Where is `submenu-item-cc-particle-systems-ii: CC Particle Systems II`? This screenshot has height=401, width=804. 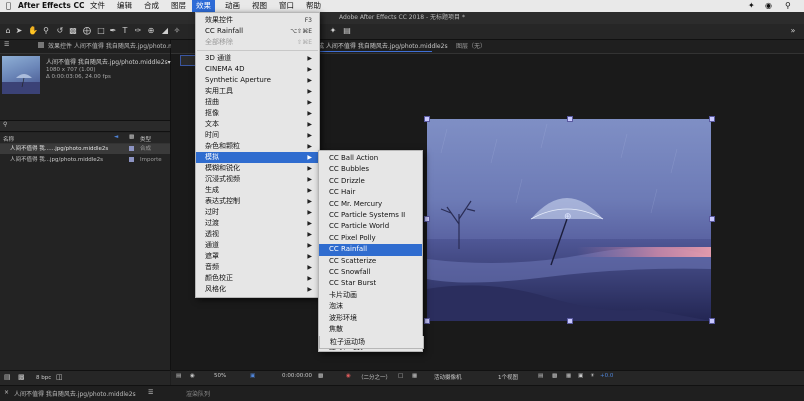
submenu-item-cc-particle-systems-ii: CC Particle Systems II is located at coordinates (370, 215).